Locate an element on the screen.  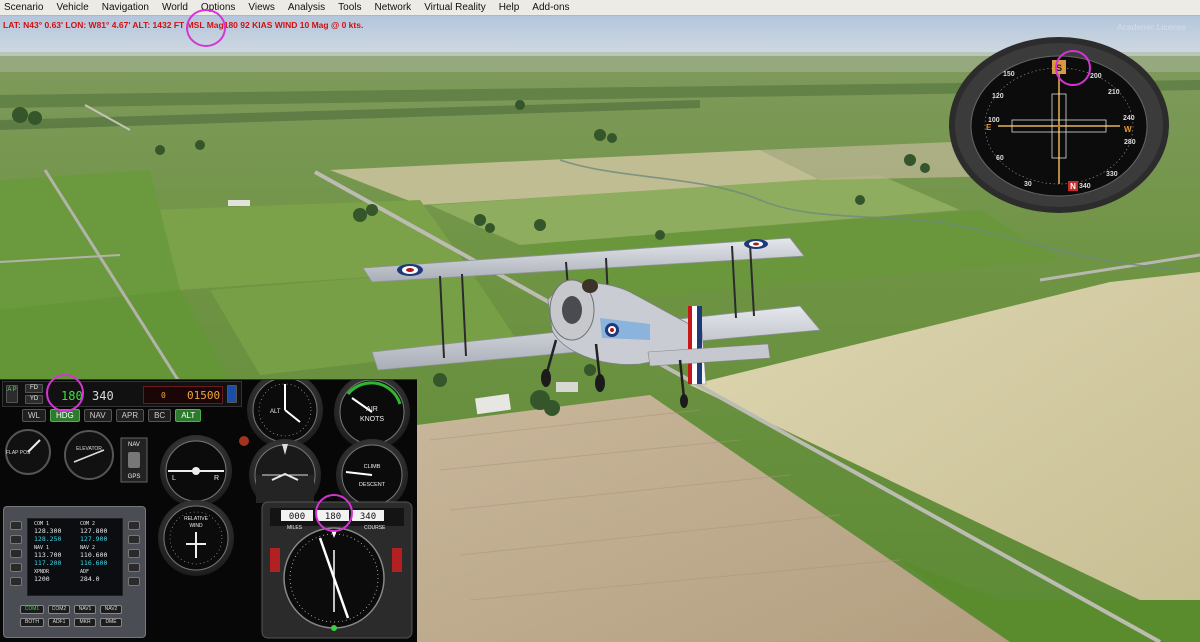
menu-virtual-reality: Virtual Reality is located at coordinates (455, 7).